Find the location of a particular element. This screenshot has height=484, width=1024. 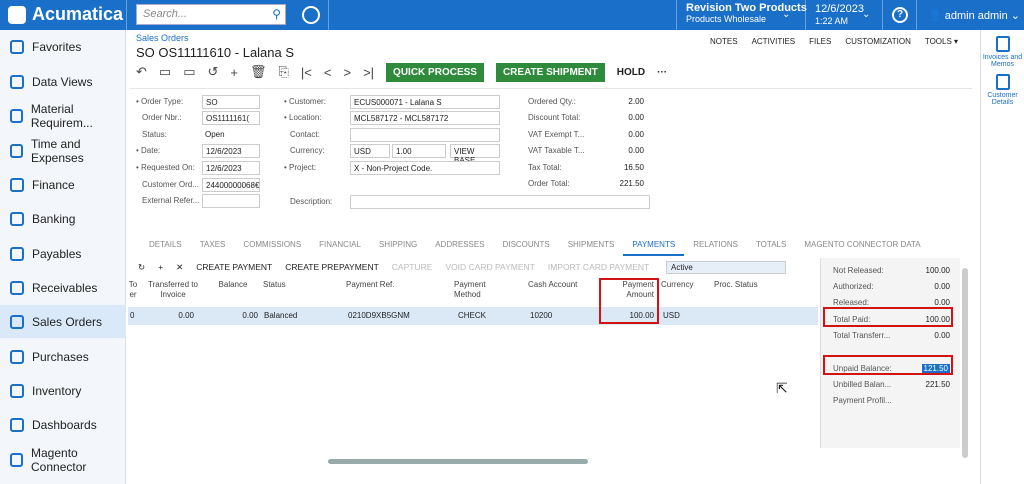

create-shipment-button: CREATE SHIPMENT is located at coordinates (550, 72).